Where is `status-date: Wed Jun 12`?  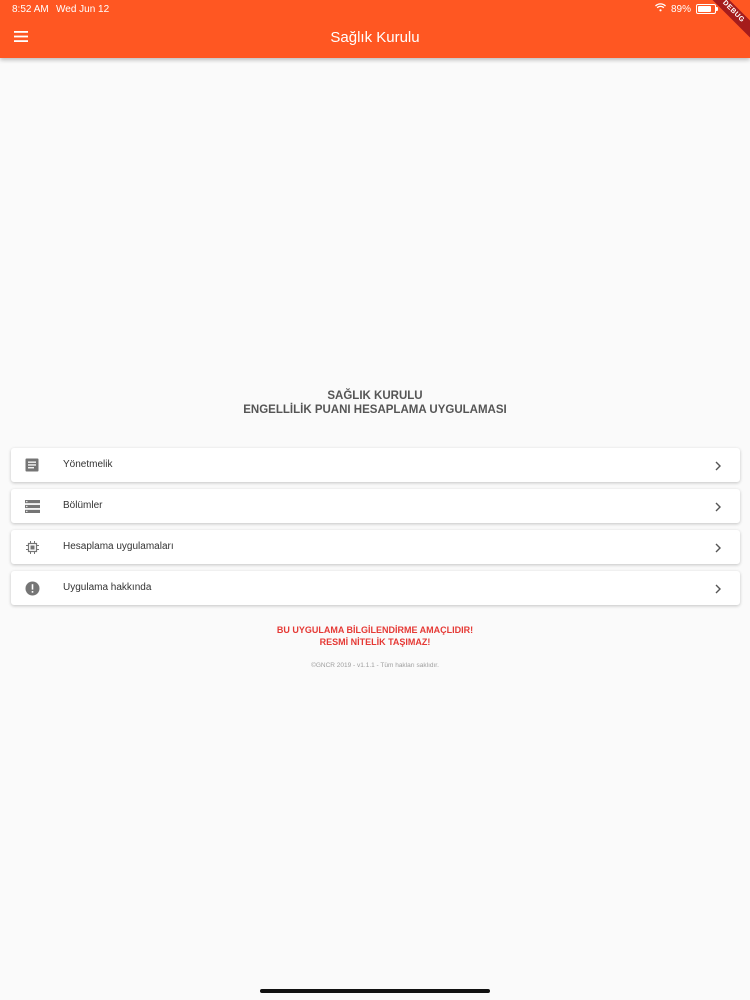
status-date: Wed Jun 12 is located at coordinates (83, 9).